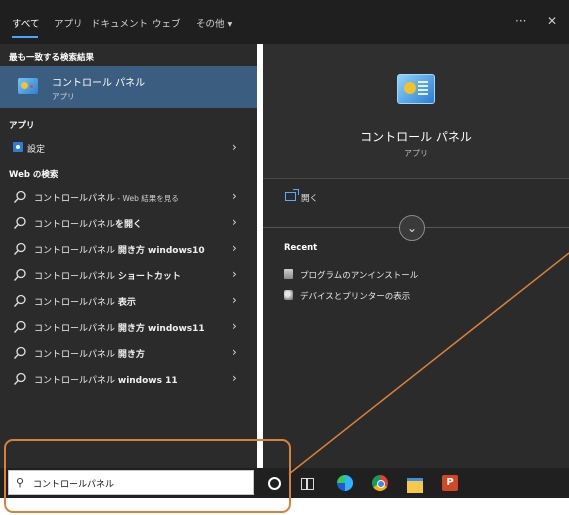 Image resolution: width=569 pixels, height=515 pixels. I want to click on recent-header: Recent, so click(301, 248).